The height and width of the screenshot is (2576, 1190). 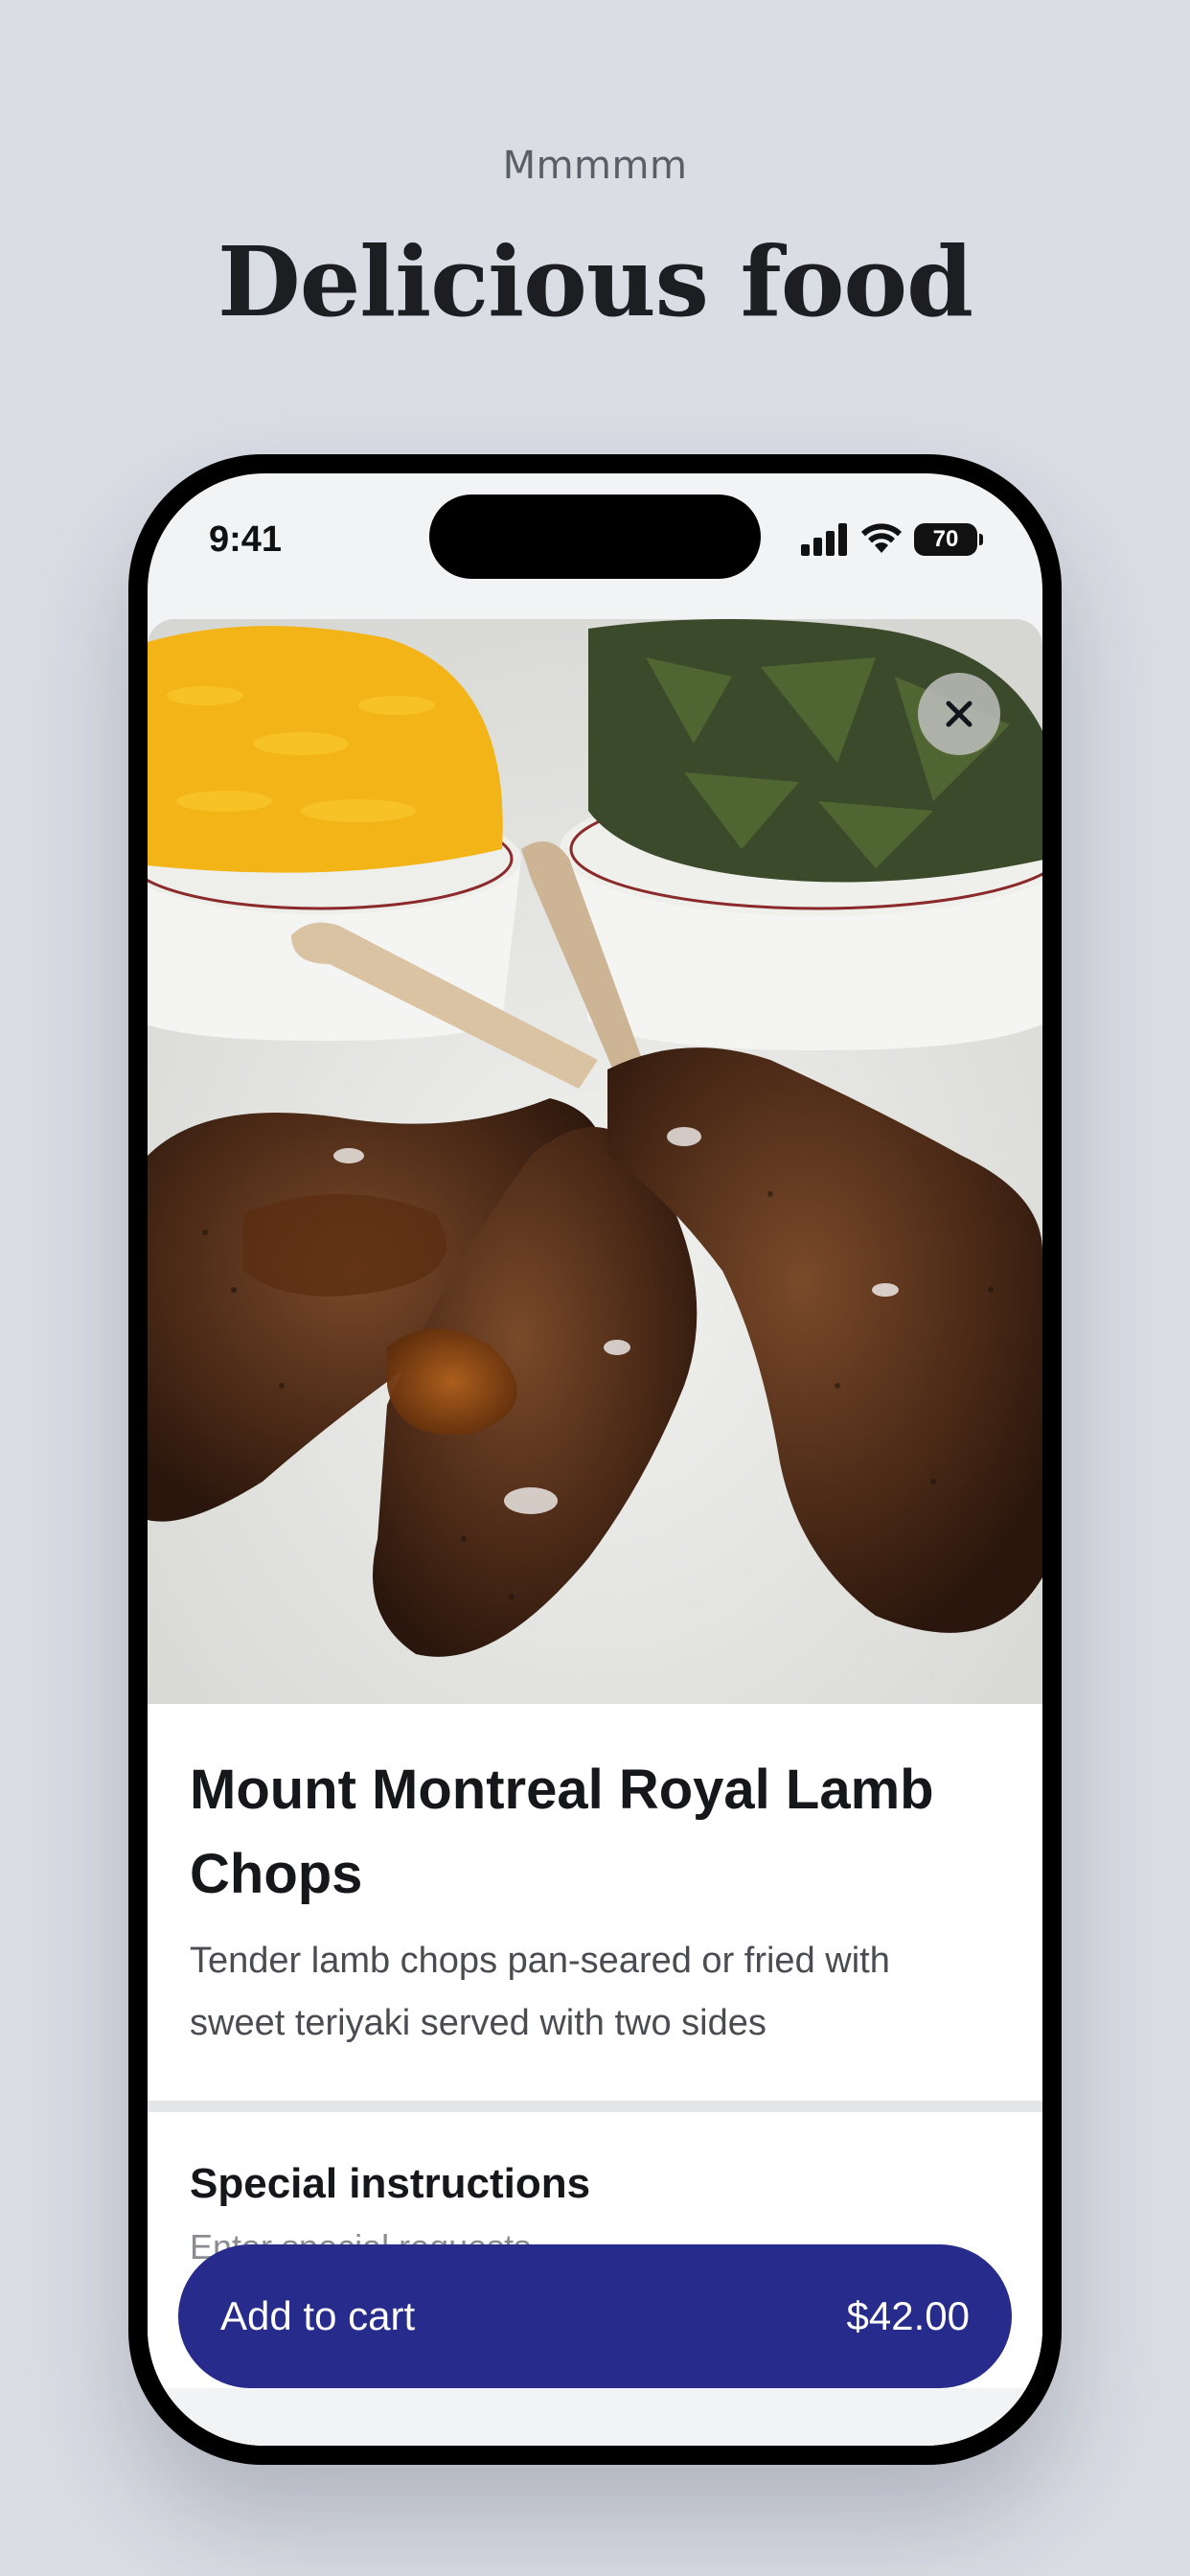 What do you see at coordinates (595, 166) in the screenshot?
I see `eyebrow-text: Mmmmm` at bounding box center [595, 166].